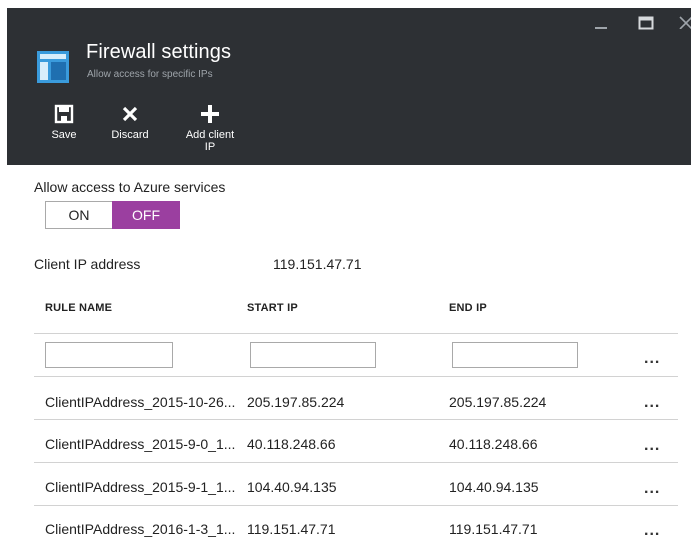 This screenshot has height=546, width=691. Describe the element at coordinates (79, 308) in the screenshot. I see `column-header-rule-name: RULE NAME` at that location.